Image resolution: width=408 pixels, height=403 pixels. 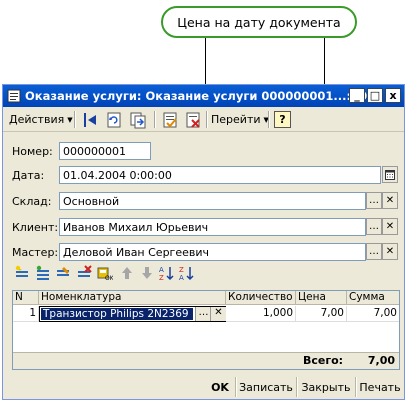 What do you see at coordinates (70, 119) in the screenshot?
I see `dropdown-arrow-icon: ▼` at bounding box center [70, 119].